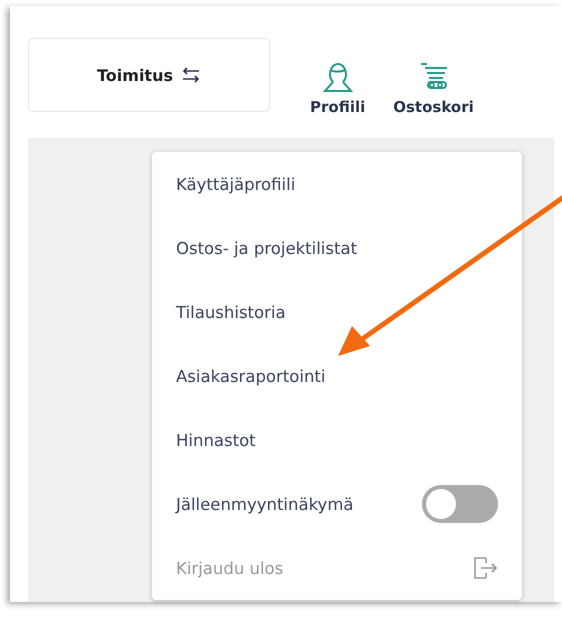 Image resolution: width=562 pixels, height=620 pixels. What do you see at coordinates (265, 504) in the screenshot?
I see `toggle-label: Jälleenmyyntinäkymä` at bounding box center [265, 504].